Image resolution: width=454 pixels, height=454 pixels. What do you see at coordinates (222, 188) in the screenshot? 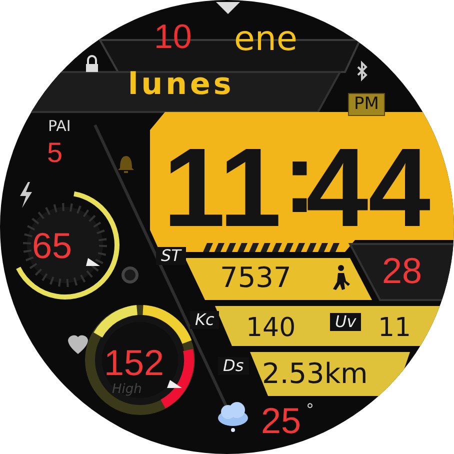
I see `time-hours: 11` at bounding box center [222, 188].